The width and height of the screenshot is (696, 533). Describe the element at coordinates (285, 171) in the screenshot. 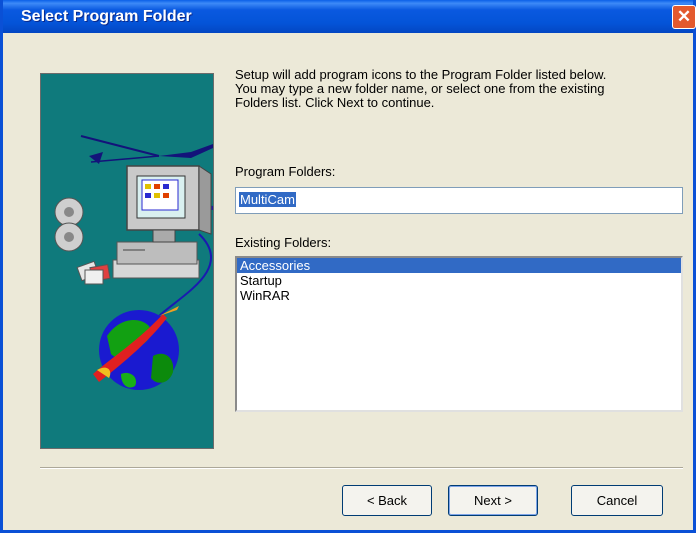

I see `program-folders-label: Program Folders:` at that location.